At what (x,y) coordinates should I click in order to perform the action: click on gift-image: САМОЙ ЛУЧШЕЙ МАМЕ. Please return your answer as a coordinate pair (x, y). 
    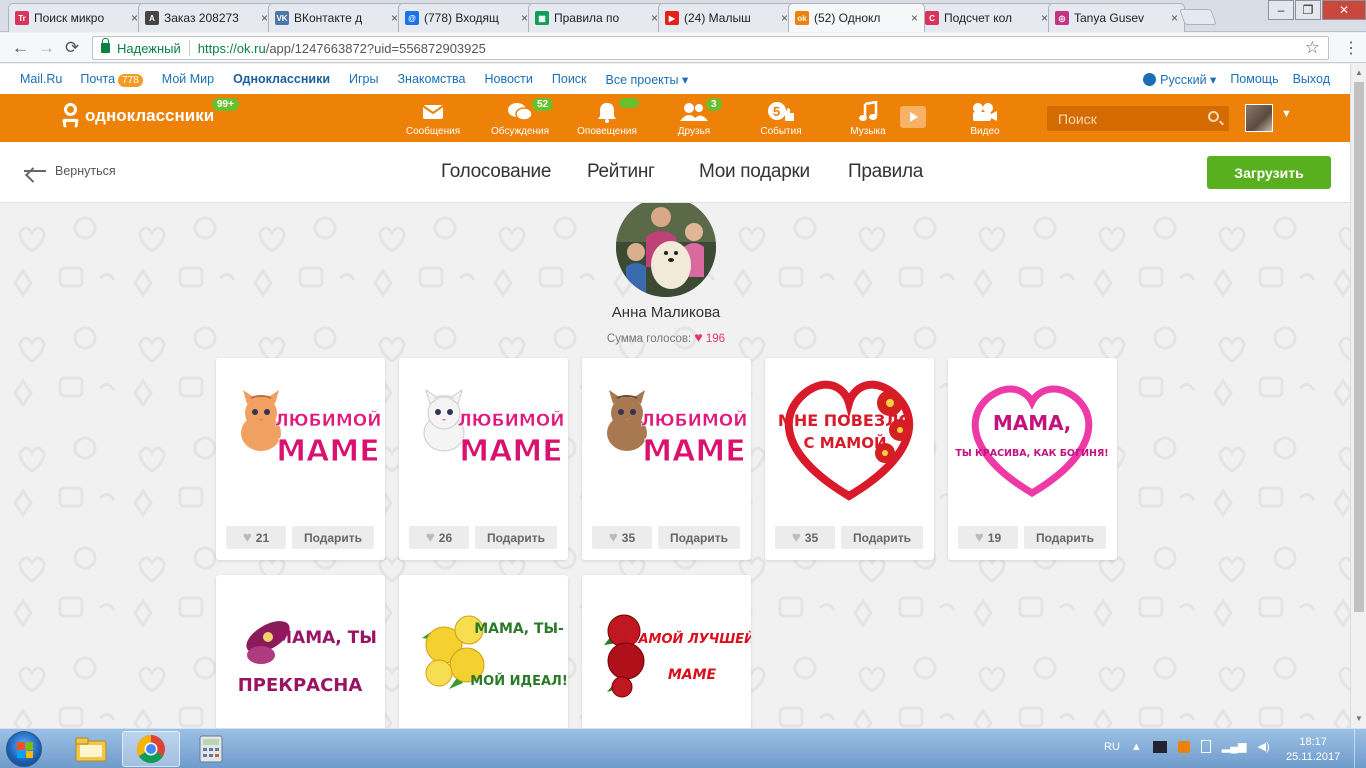
    Looking at the image, I should click on (666, 651).